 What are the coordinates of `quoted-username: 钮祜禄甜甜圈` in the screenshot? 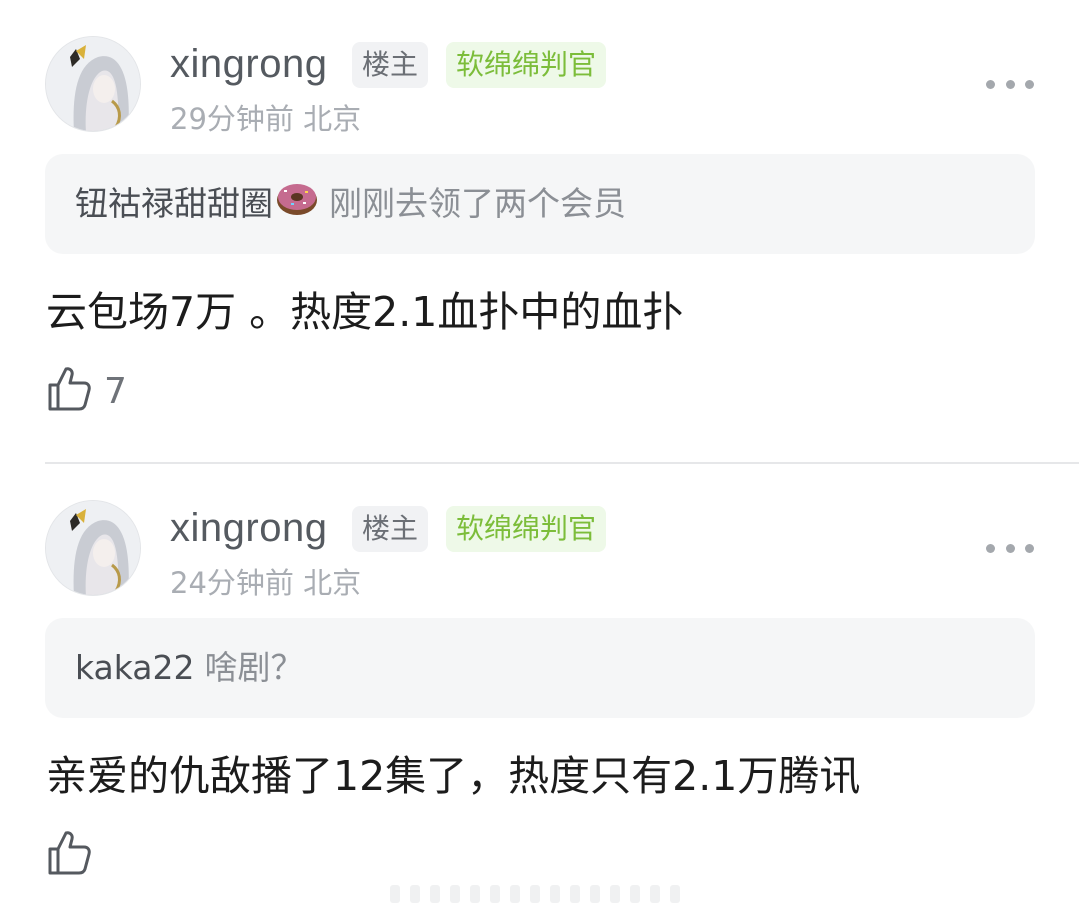 It's located at (174, 203).